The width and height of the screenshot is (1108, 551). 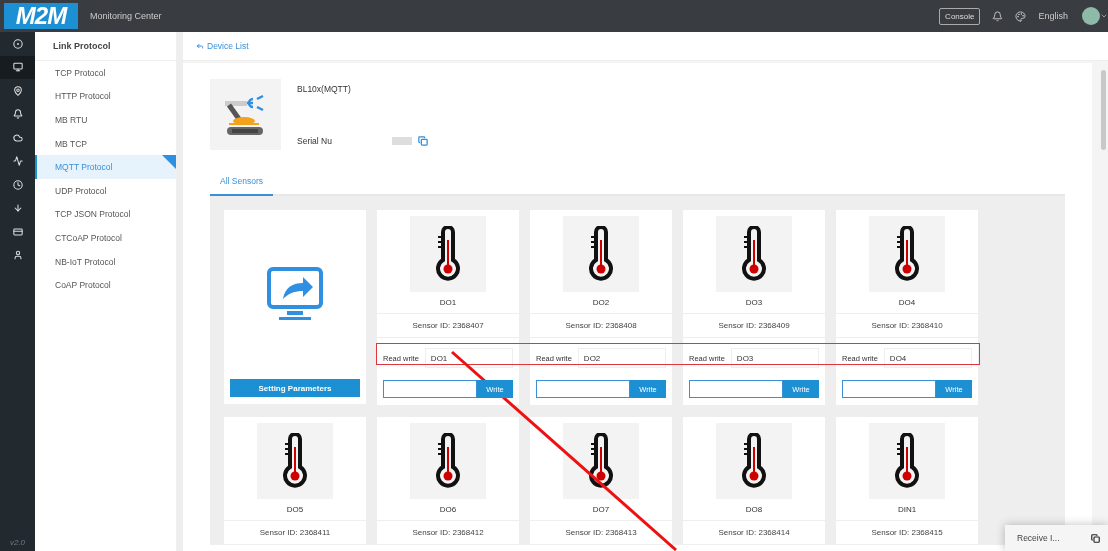 I want to click on read-write-field: DO4, so click(x=927, y=358).